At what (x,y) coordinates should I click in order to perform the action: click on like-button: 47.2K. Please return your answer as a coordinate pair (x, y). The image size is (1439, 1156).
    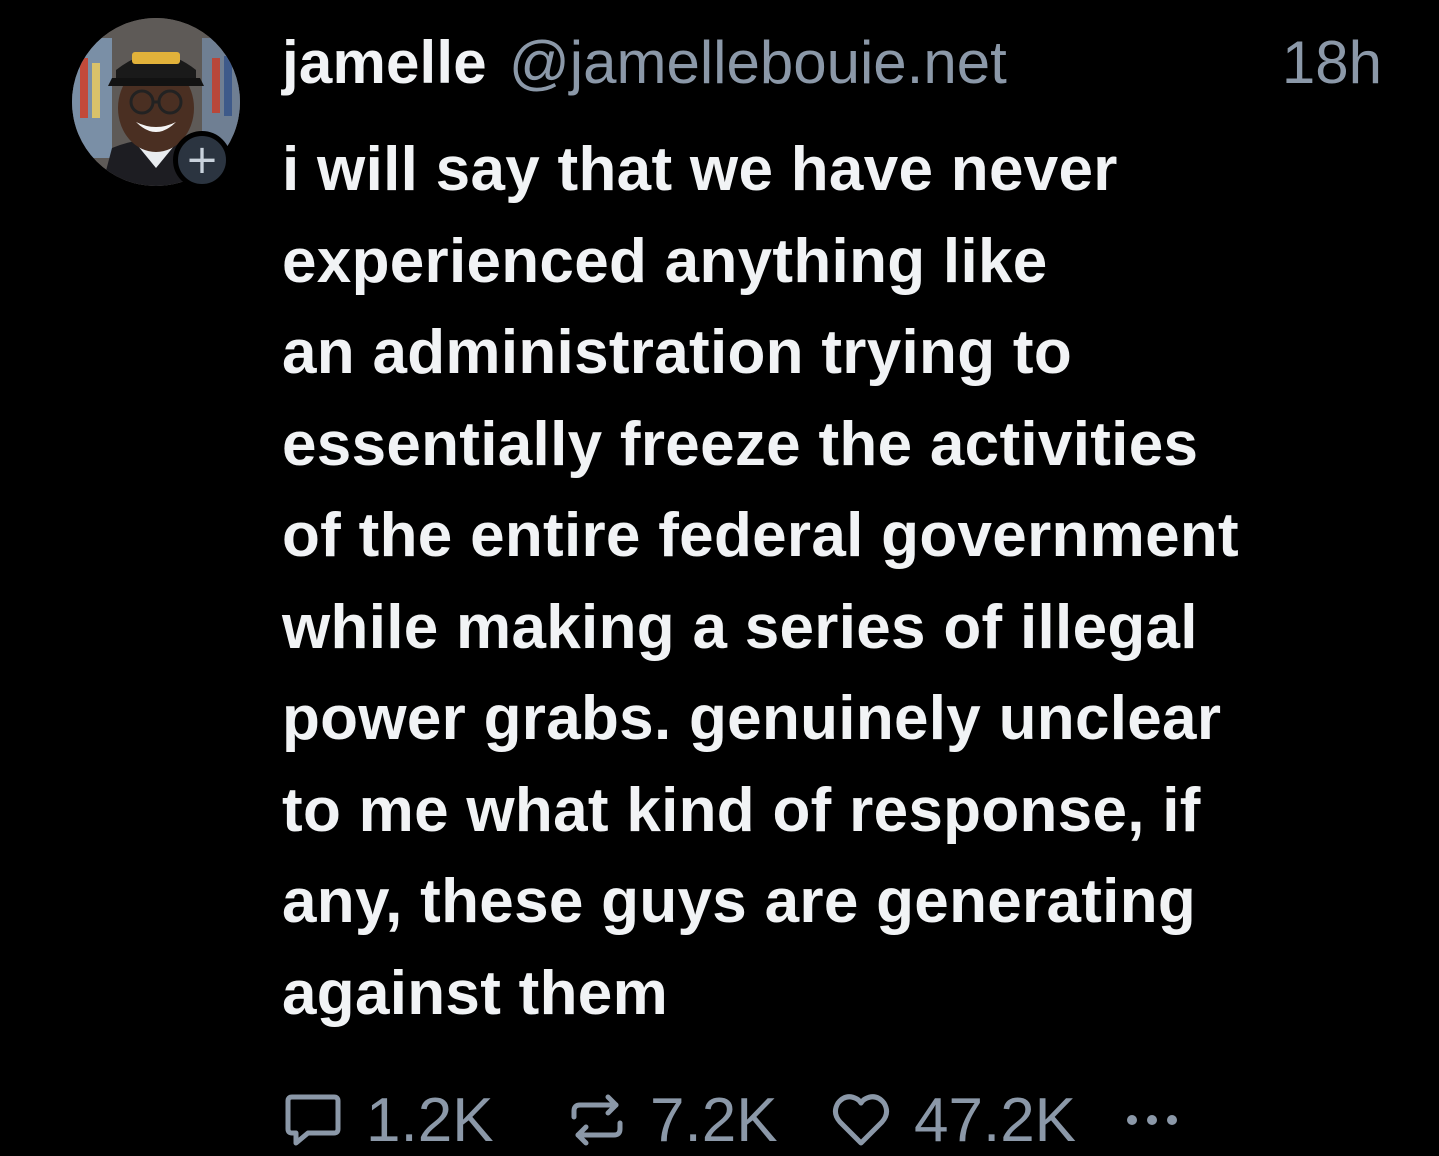
    Looking at the image, I should click on (953, 1120).